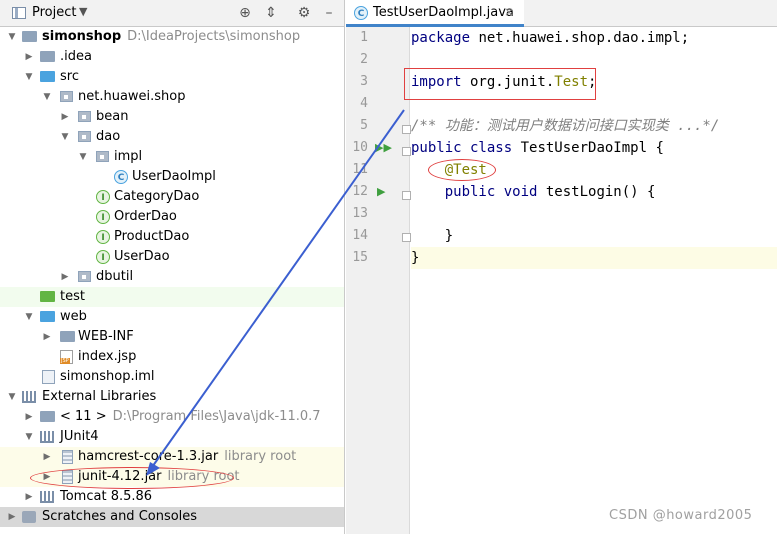  I want to click on tree-item-userdaoimpl: C UserDaoImpl, so click(172, 177).